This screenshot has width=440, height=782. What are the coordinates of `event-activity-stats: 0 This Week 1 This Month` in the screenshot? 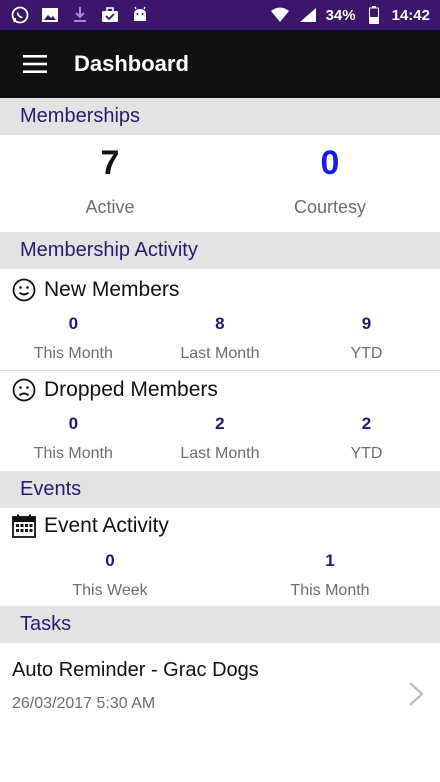 It's located at (220, 575).